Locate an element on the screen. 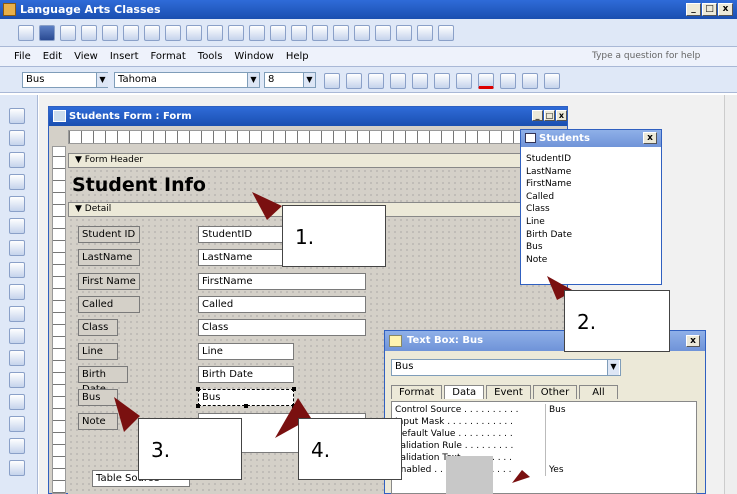  callout-1: 1. is located at coordinates (334, 236).